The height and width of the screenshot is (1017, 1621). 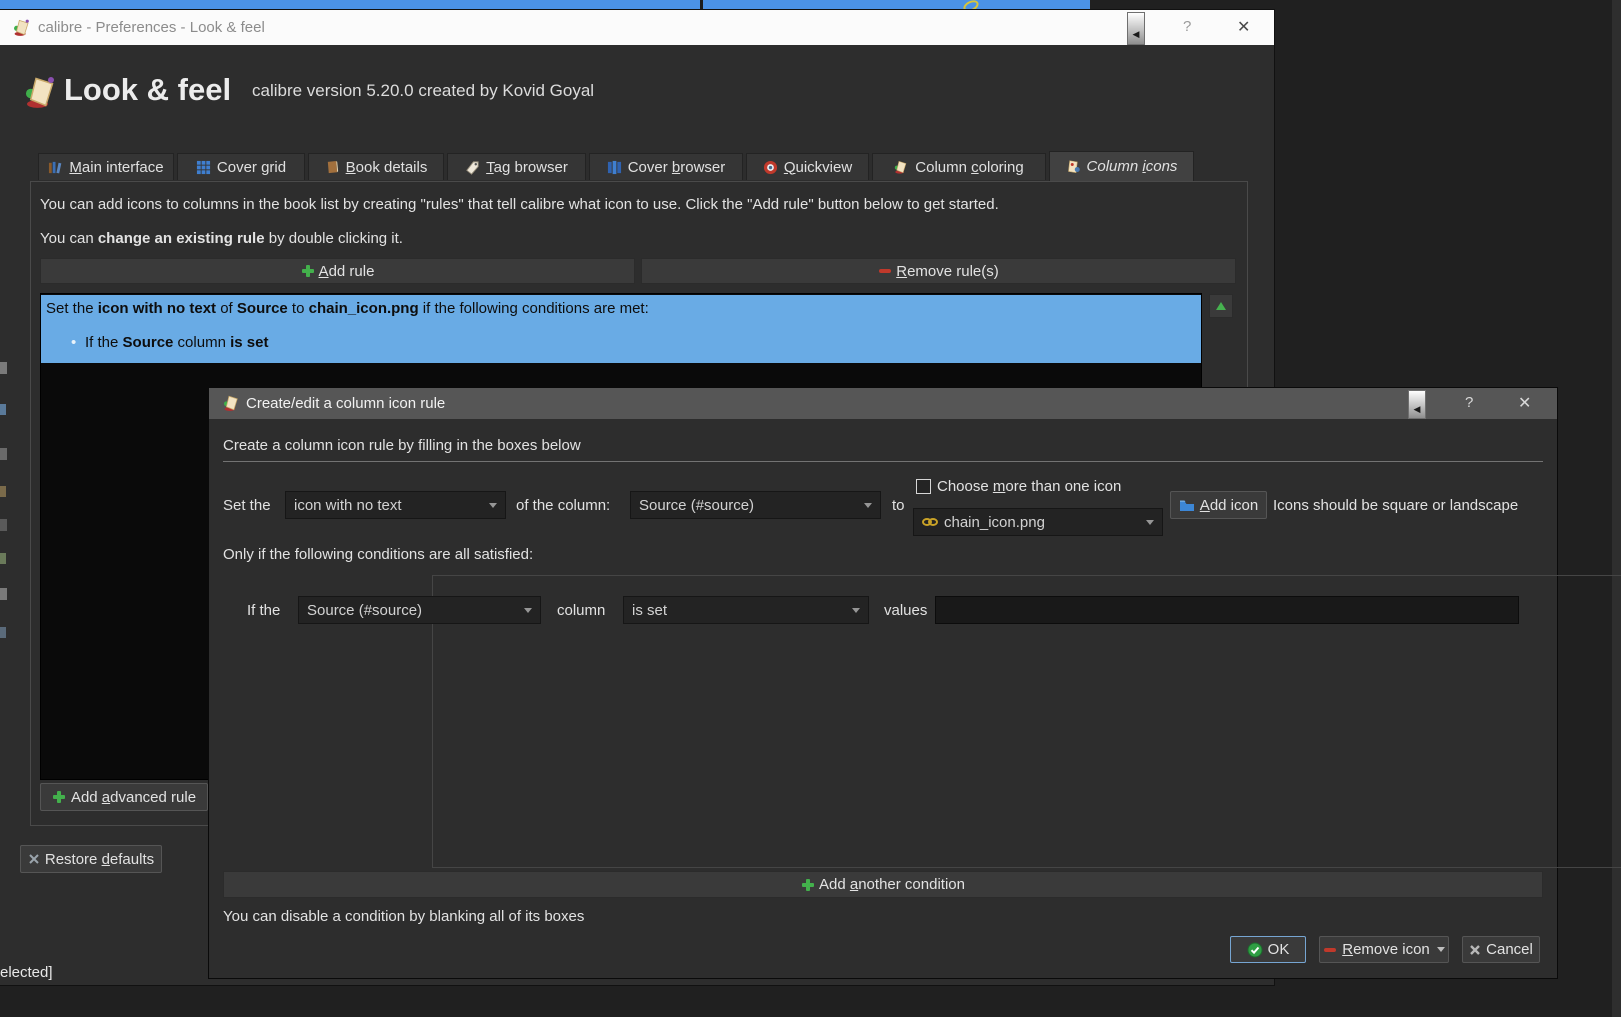 I want to click on dialog-titlebar: Create/edit a column icon rule ◀ ? ✕, so click(x=883, y=403).